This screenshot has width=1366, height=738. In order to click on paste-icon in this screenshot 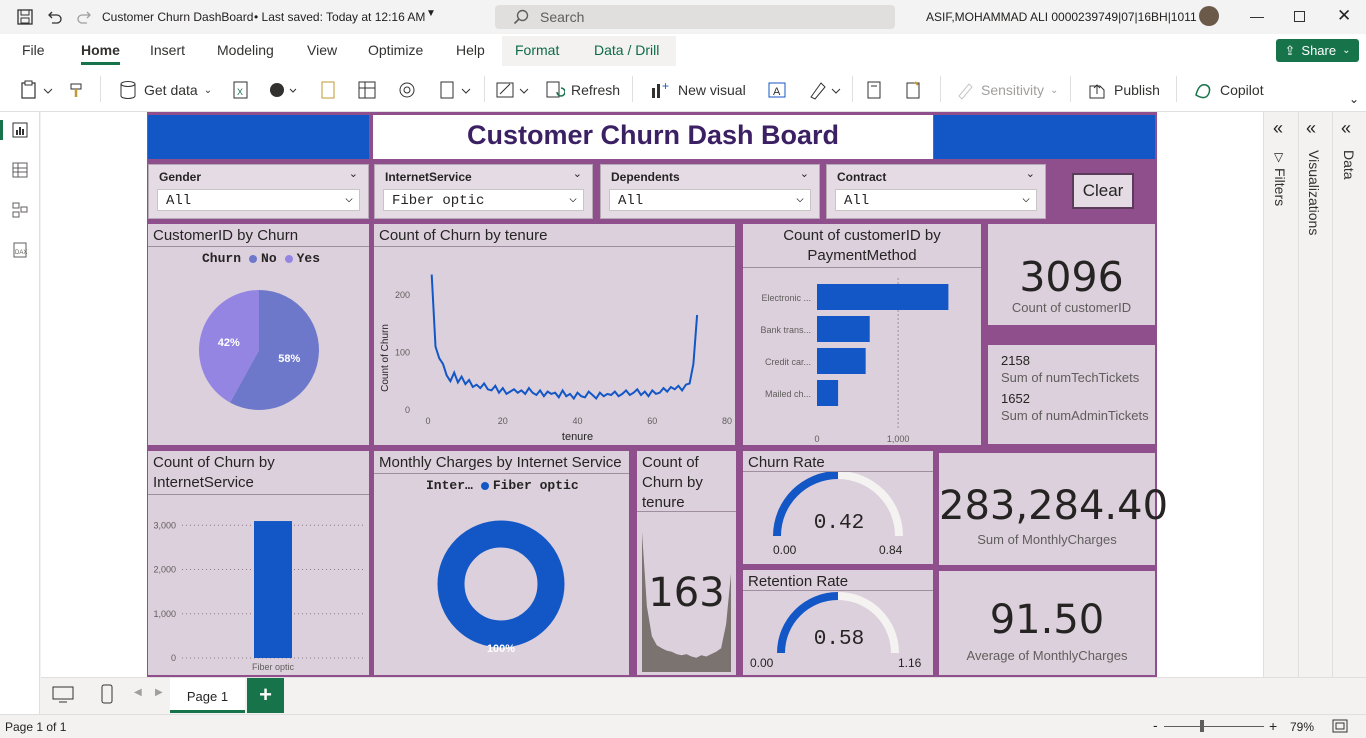, I will do `click(37, 90)`.